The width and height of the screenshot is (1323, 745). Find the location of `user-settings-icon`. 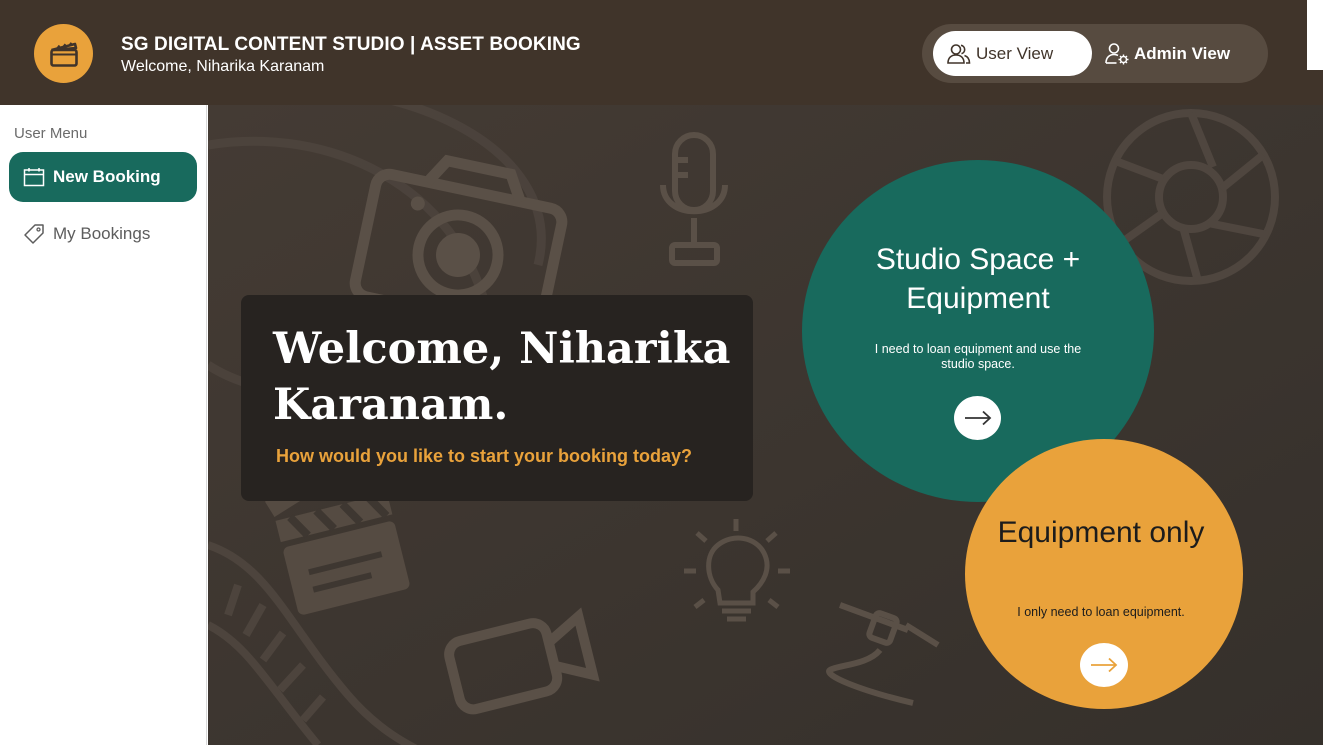

user-settings-icon is located at coordinates (1117, 53).